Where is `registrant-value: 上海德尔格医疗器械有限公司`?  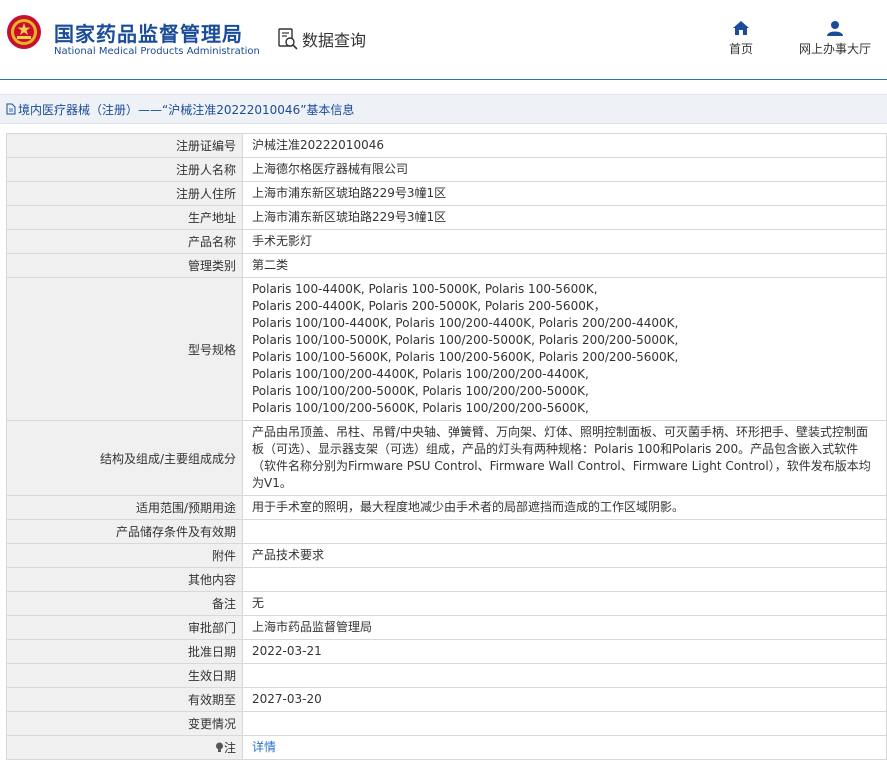
registrant-value: 上海德尔格医疗器械有限公司 is located at coordinates (564, 169).